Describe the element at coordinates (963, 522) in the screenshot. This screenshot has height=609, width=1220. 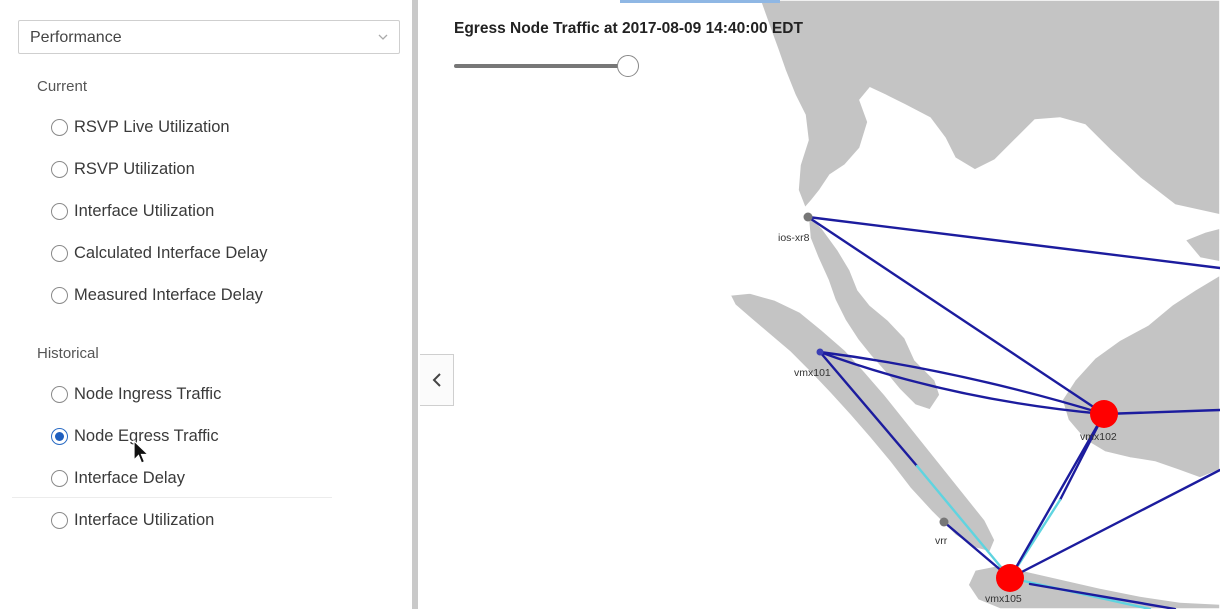
I see `link-vmx101-vmx105-b` at that location.